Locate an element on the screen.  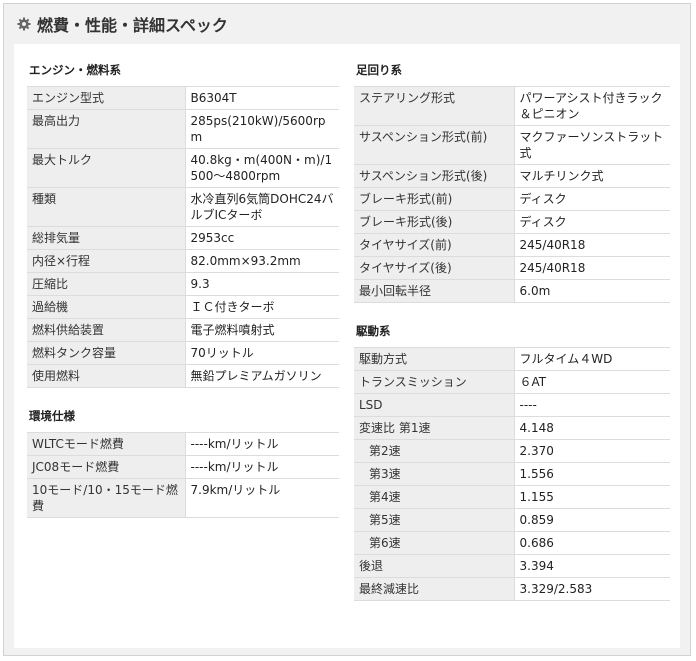
spec-row: 第6速 0.686 is located at coordinates (512, 543).